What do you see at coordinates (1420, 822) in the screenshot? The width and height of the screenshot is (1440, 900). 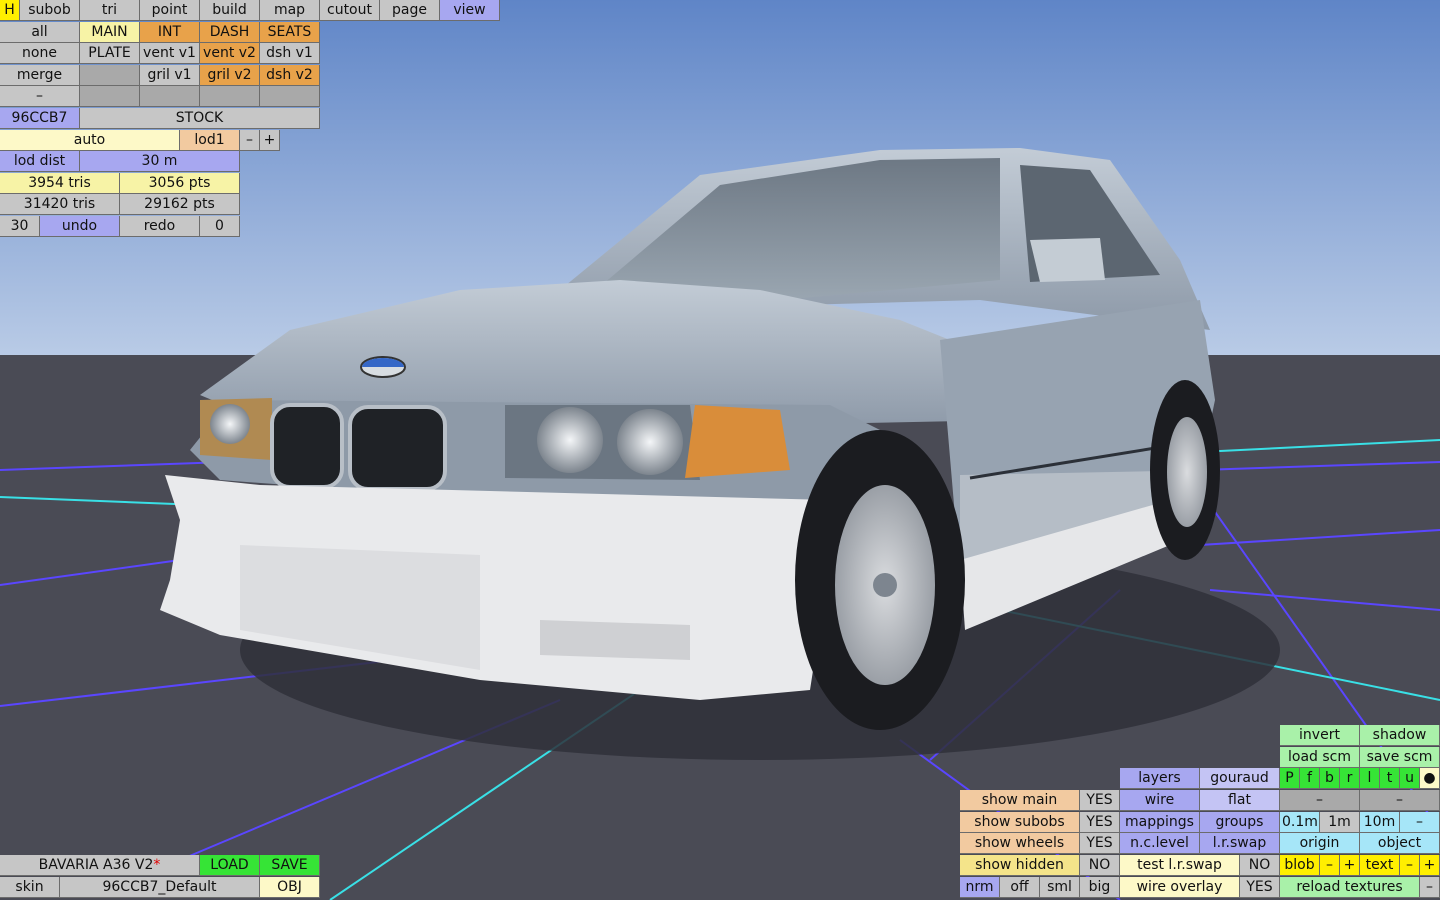 I see `grid-minus-button: –` at bounding box center [1420, 822].